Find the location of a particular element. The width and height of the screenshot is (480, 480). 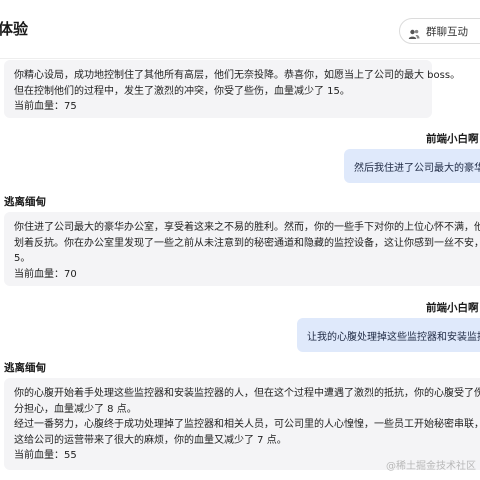

message-line: 5。 is located at coordinates (22, 258).